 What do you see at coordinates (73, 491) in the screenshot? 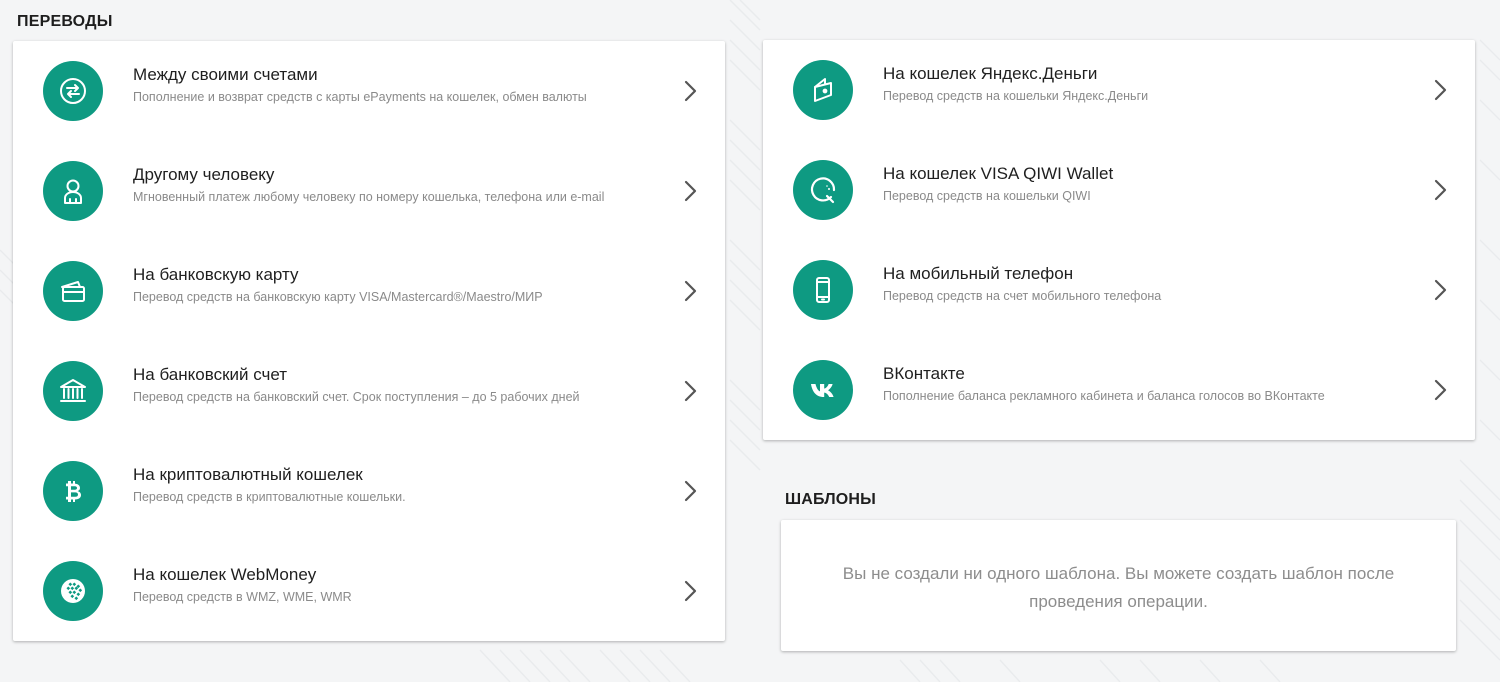
I see `bitcoin-icon` at bounding box center [73, 491].